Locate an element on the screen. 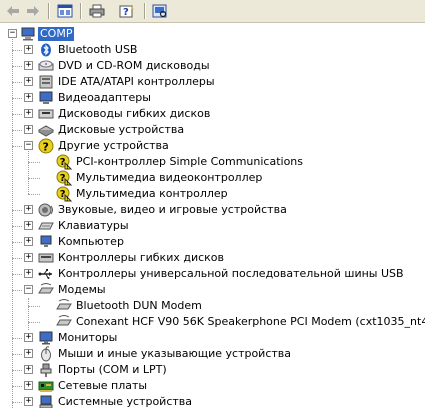 The height and width of the screenshot is (408, 425). tree-node-label: PCI-контроллер Simple Communications is located at coordinates (189, 162).